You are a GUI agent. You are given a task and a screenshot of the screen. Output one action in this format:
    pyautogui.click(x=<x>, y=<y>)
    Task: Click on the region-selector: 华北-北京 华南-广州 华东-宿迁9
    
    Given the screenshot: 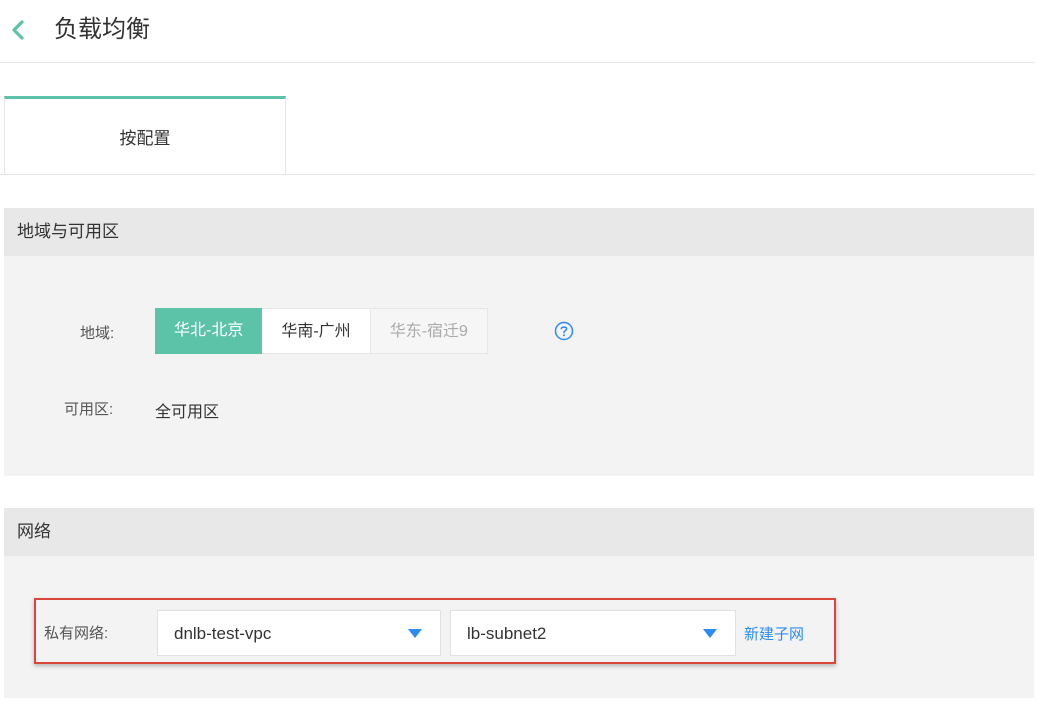 What is the action you would take?
    pyautogui.click(x=321, y=331)
    